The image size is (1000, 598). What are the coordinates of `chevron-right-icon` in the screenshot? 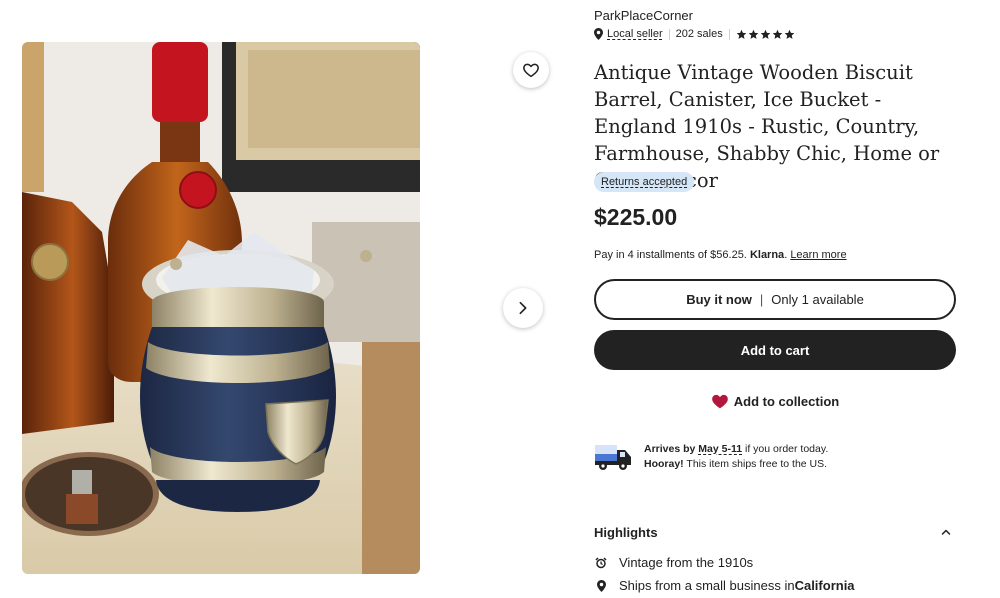 It's located at (523, 308).